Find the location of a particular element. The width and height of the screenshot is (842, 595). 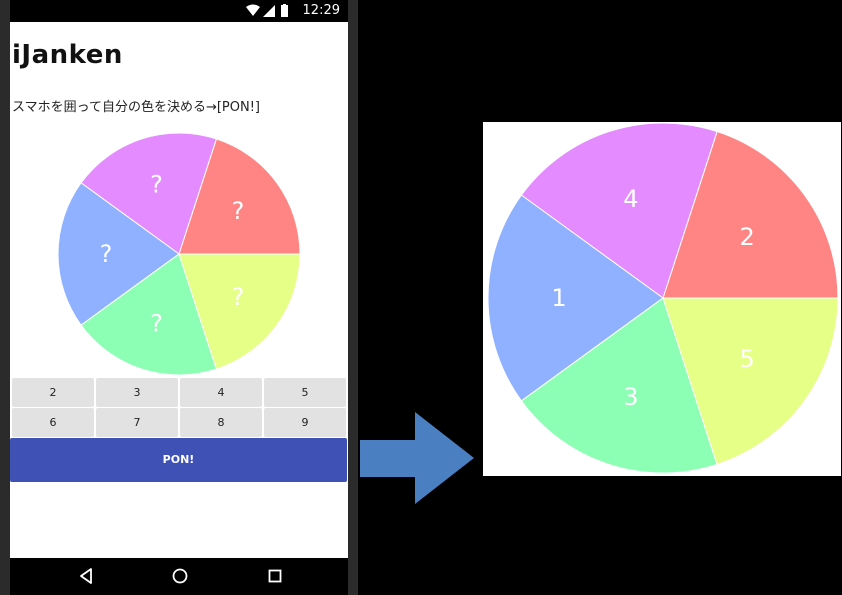

wheel-segment-label-2: ? is located at coordinates (156, 185).